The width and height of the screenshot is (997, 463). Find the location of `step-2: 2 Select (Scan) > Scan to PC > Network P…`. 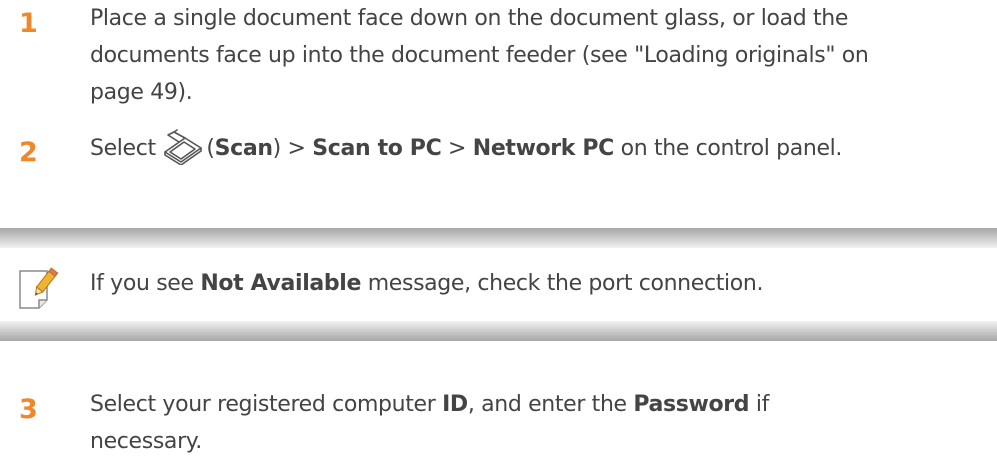

step-2: 2 Select (Scan) > Scan to PC > Network P… is located at coordinates (498, 150).